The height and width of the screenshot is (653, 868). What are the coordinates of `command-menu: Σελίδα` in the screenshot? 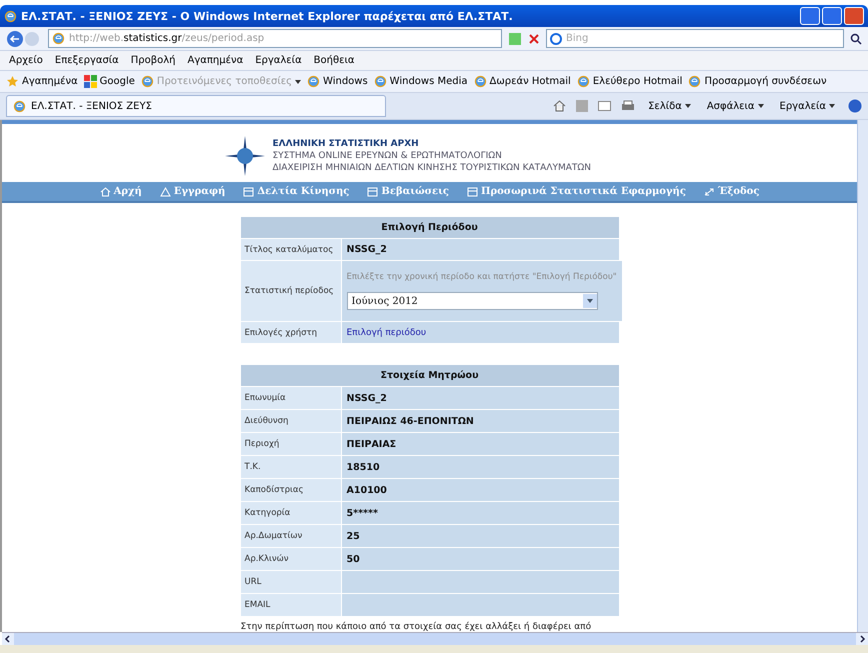 It's located at (669, 106).